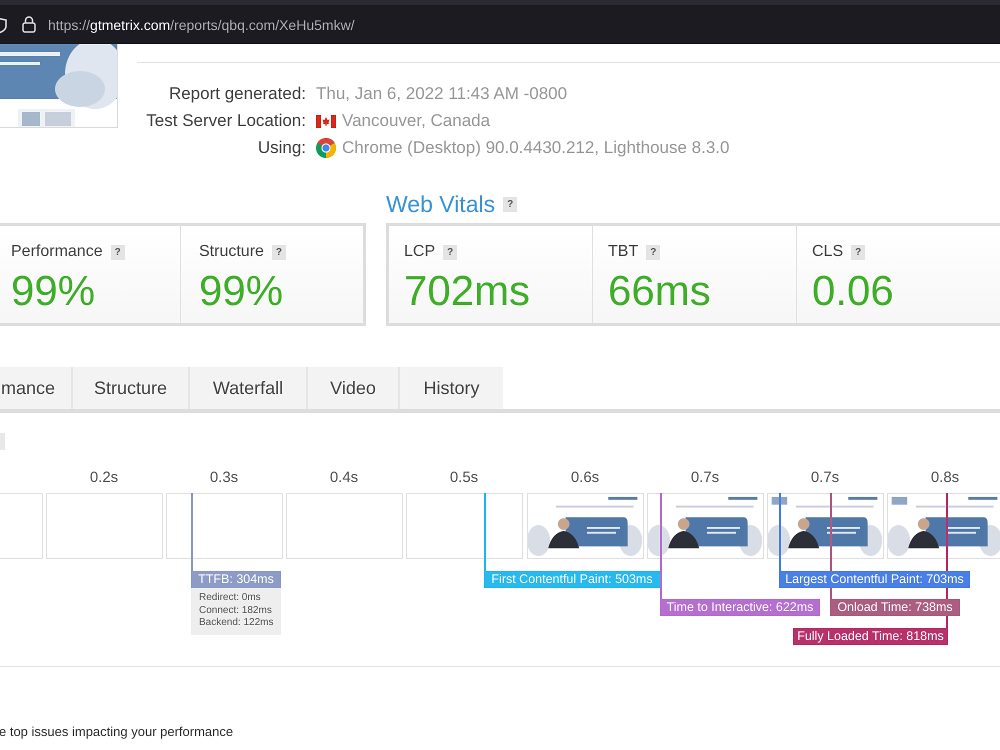  I want to click on tab: History, so click(451, 388).